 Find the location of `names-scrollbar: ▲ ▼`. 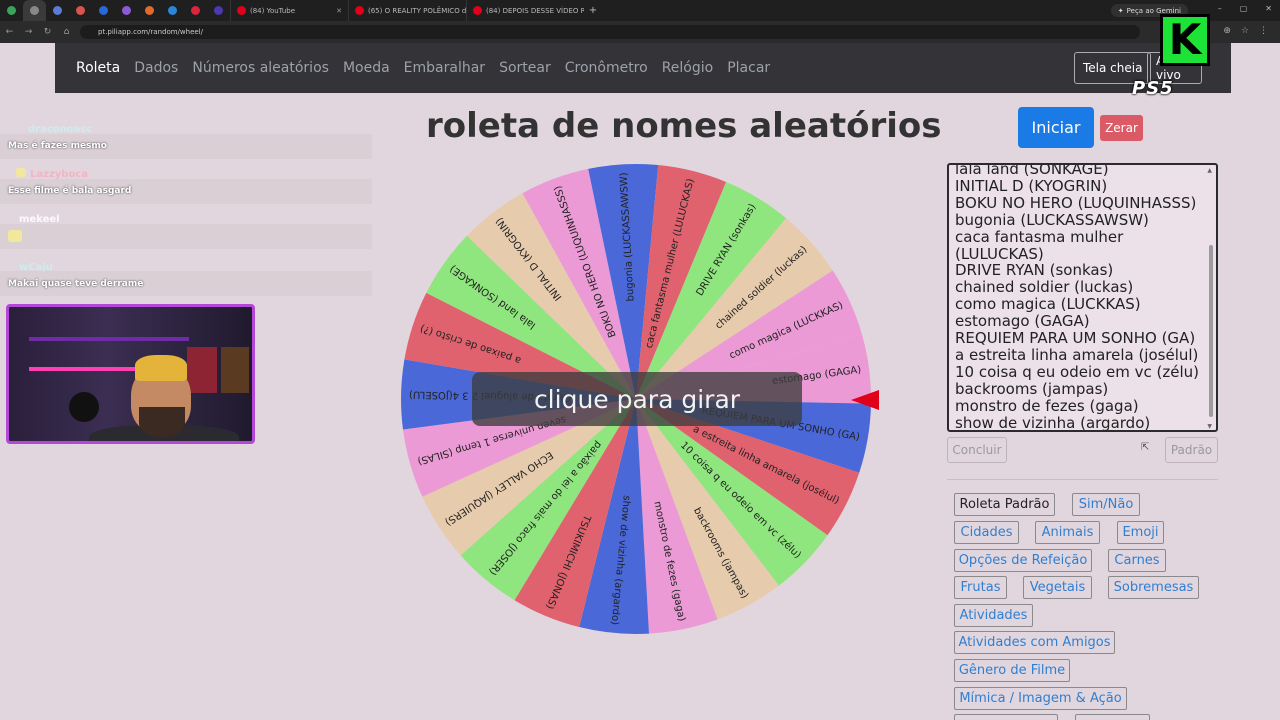

names-scrollbar: ▲ ▼ is located at coordinates (1211, 298).